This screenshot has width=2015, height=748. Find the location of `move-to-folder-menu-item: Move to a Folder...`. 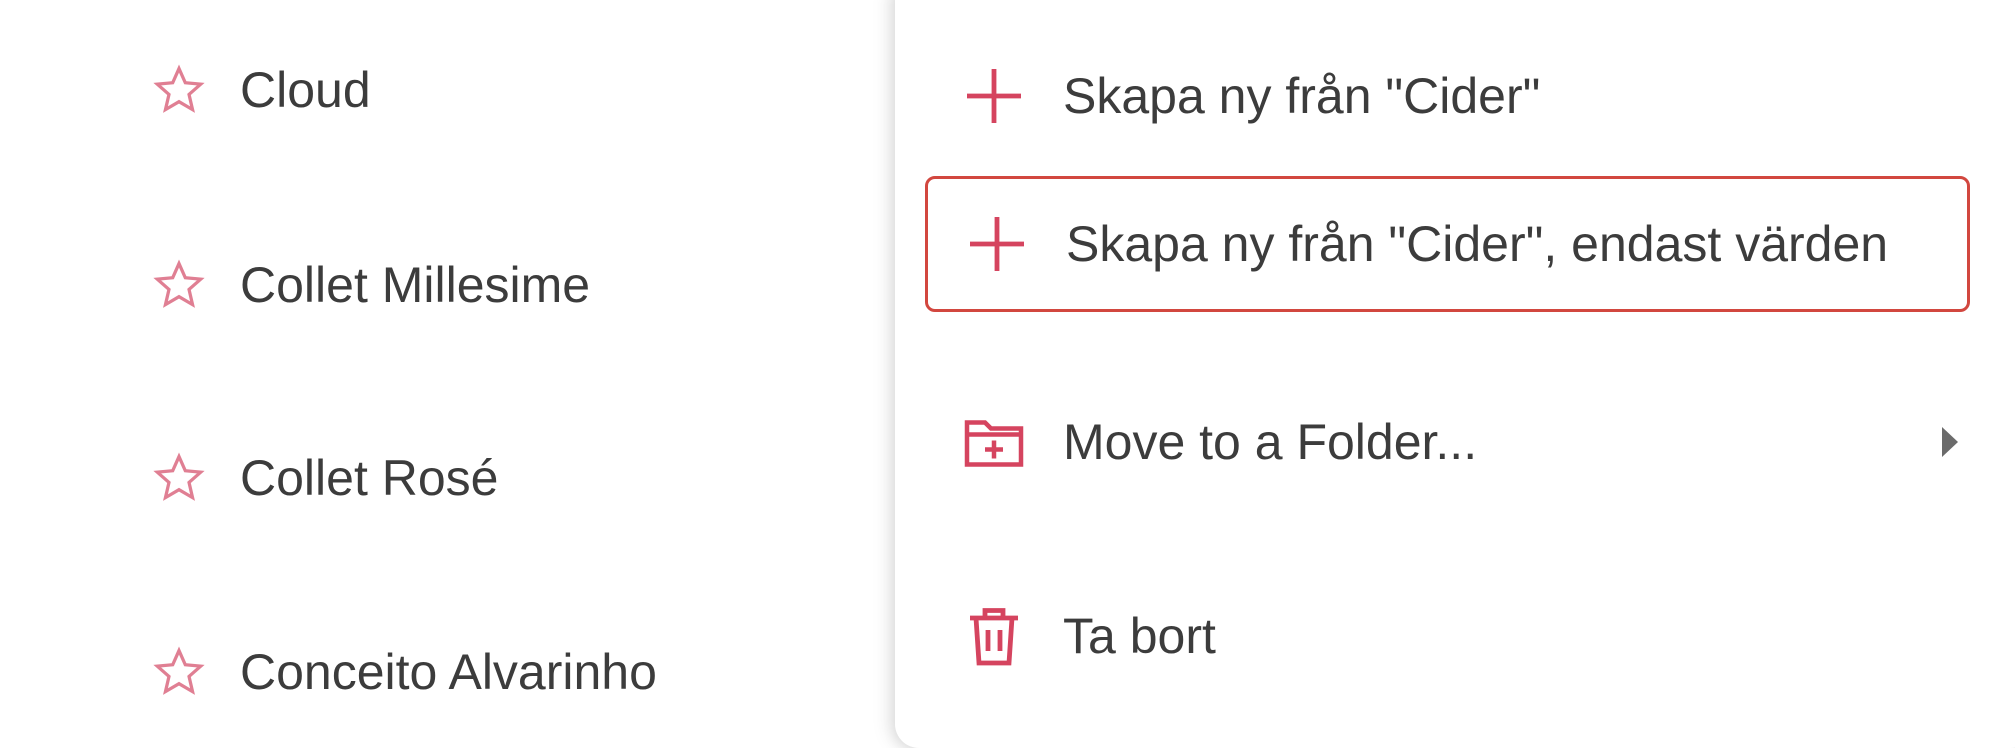

move-to-folder-menu-item: Move to a Folder... is located at coordinates (1447, 442).